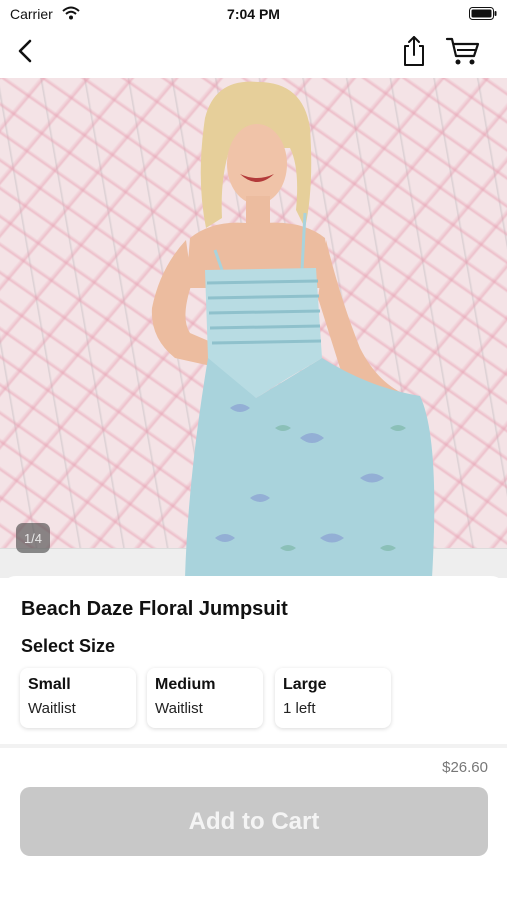 The width and height of the screenshot is (507, 900). What do you see at coordinates (483, 13) in the screenshot?
I see `battery-icon` at bounding box center [483, 13].